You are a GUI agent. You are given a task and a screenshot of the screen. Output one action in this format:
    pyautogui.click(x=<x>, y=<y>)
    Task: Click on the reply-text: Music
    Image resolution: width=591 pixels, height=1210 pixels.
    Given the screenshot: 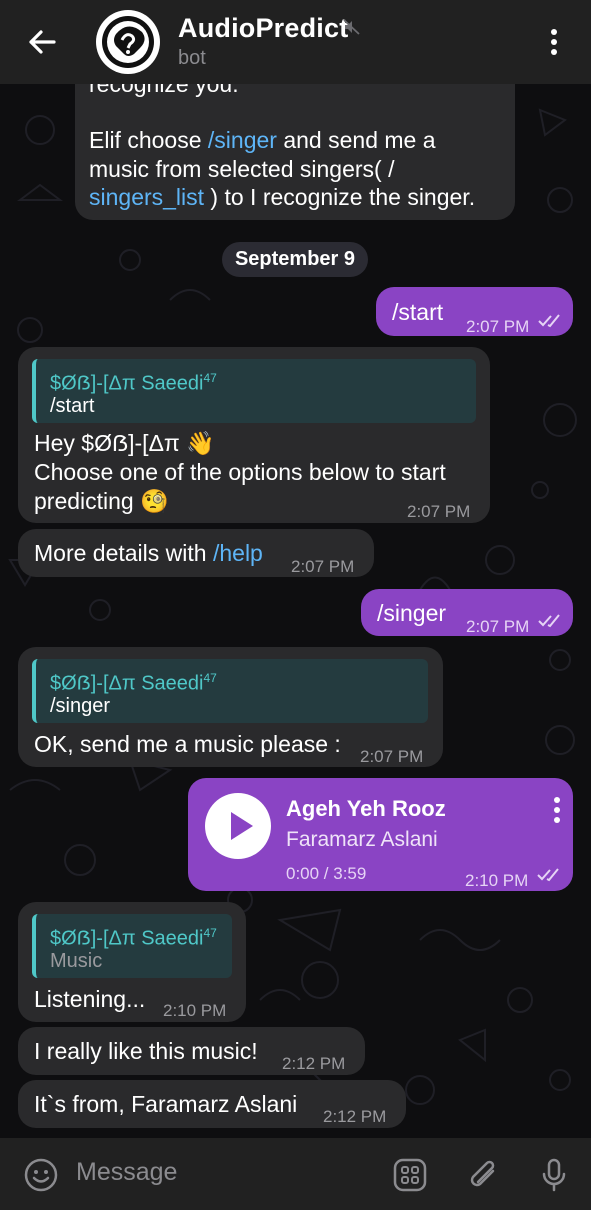 What is the action you would take?
    pyautogui.click(x=76, y=961)
    